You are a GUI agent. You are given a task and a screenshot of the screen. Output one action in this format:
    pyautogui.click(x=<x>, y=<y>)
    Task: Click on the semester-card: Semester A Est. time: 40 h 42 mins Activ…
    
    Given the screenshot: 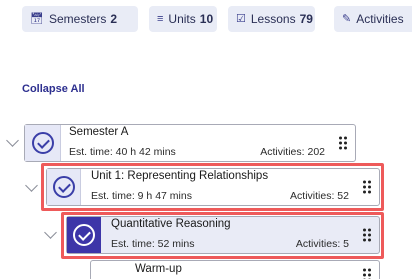 What is the action you would take?
    pyautogui.click(x=190, y=143)
    